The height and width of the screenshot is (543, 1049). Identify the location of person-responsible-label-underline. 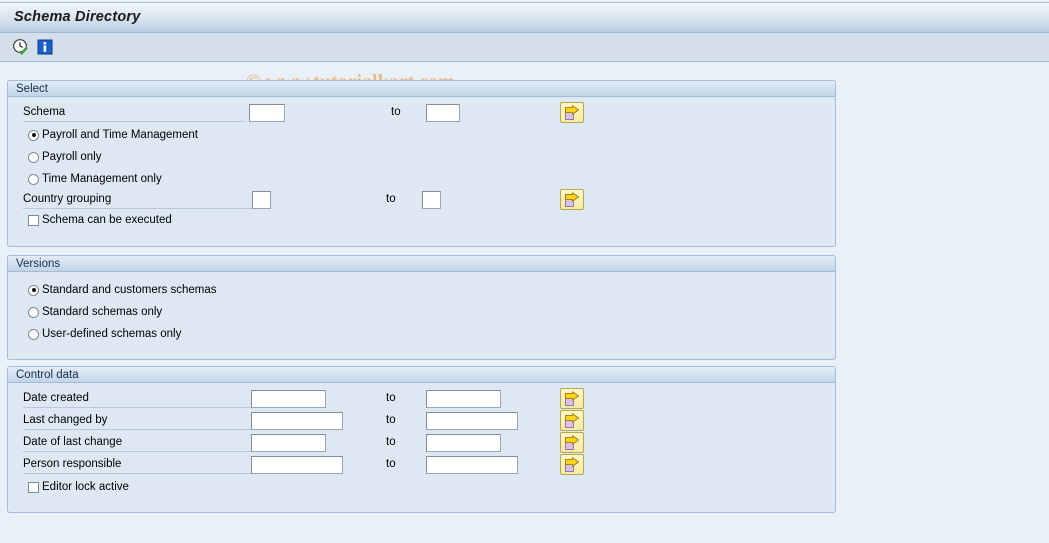
(137, 473).